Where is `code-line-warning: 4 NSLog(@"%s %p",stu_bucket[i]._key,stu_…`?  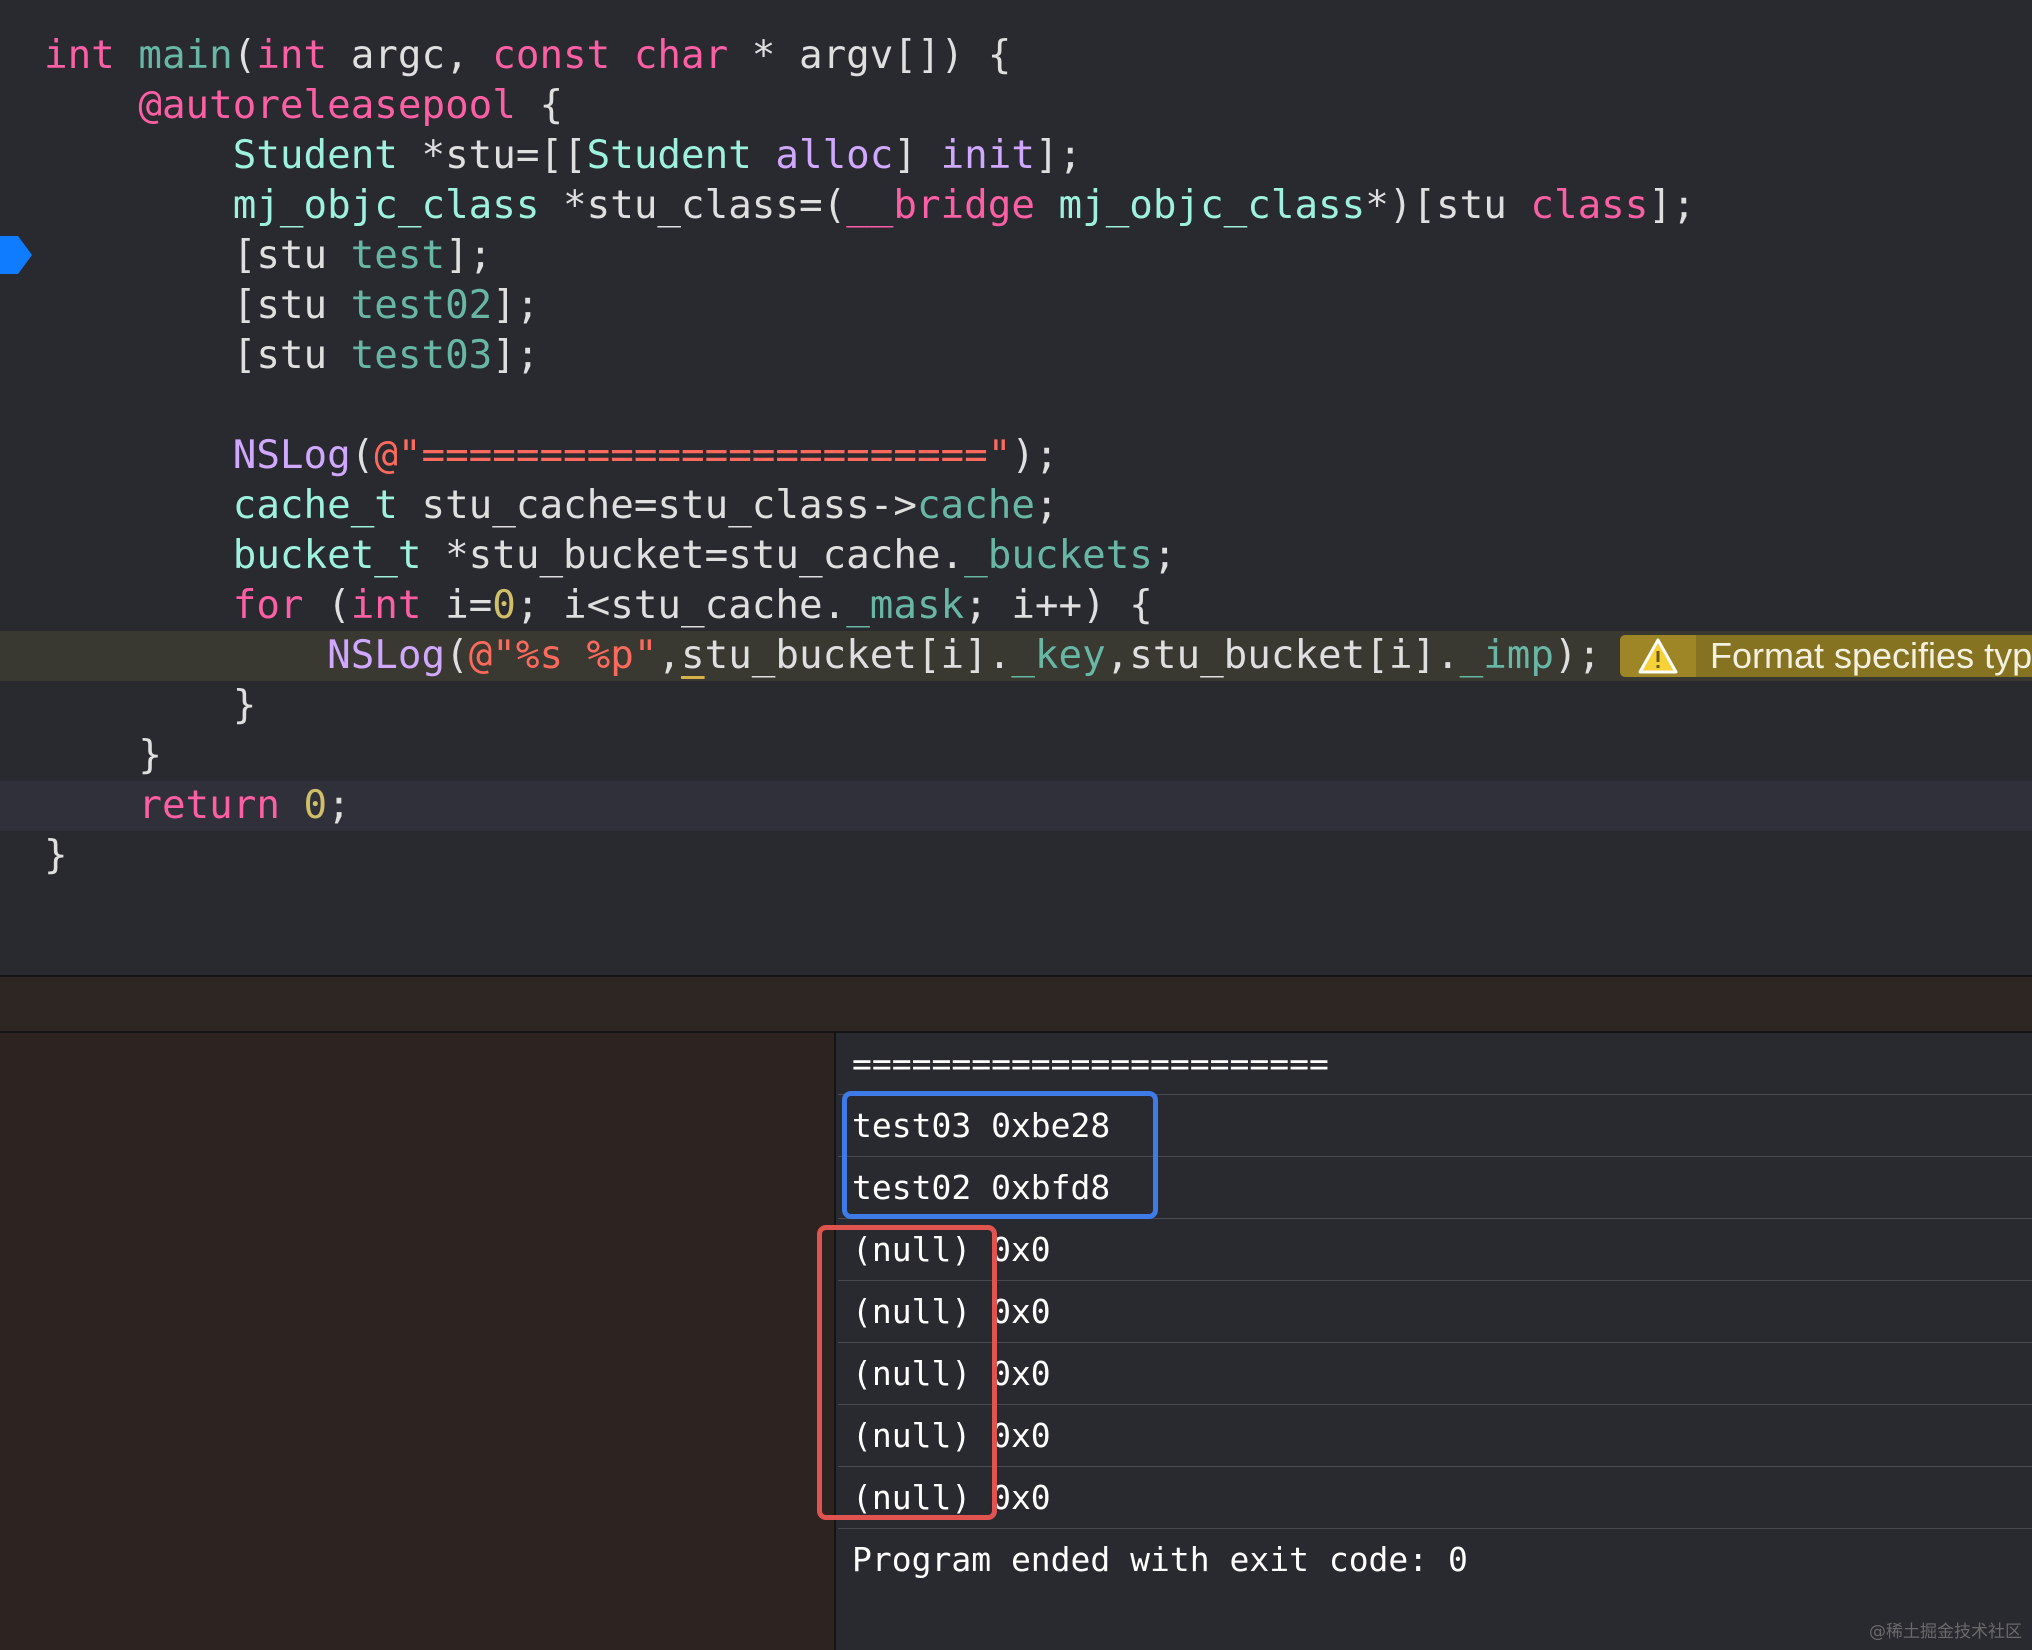 code-line-warning: 4 NSLog(@"%s %p",stu_bucket[i]._key,stu_… is located at coordinates (1016, 656).